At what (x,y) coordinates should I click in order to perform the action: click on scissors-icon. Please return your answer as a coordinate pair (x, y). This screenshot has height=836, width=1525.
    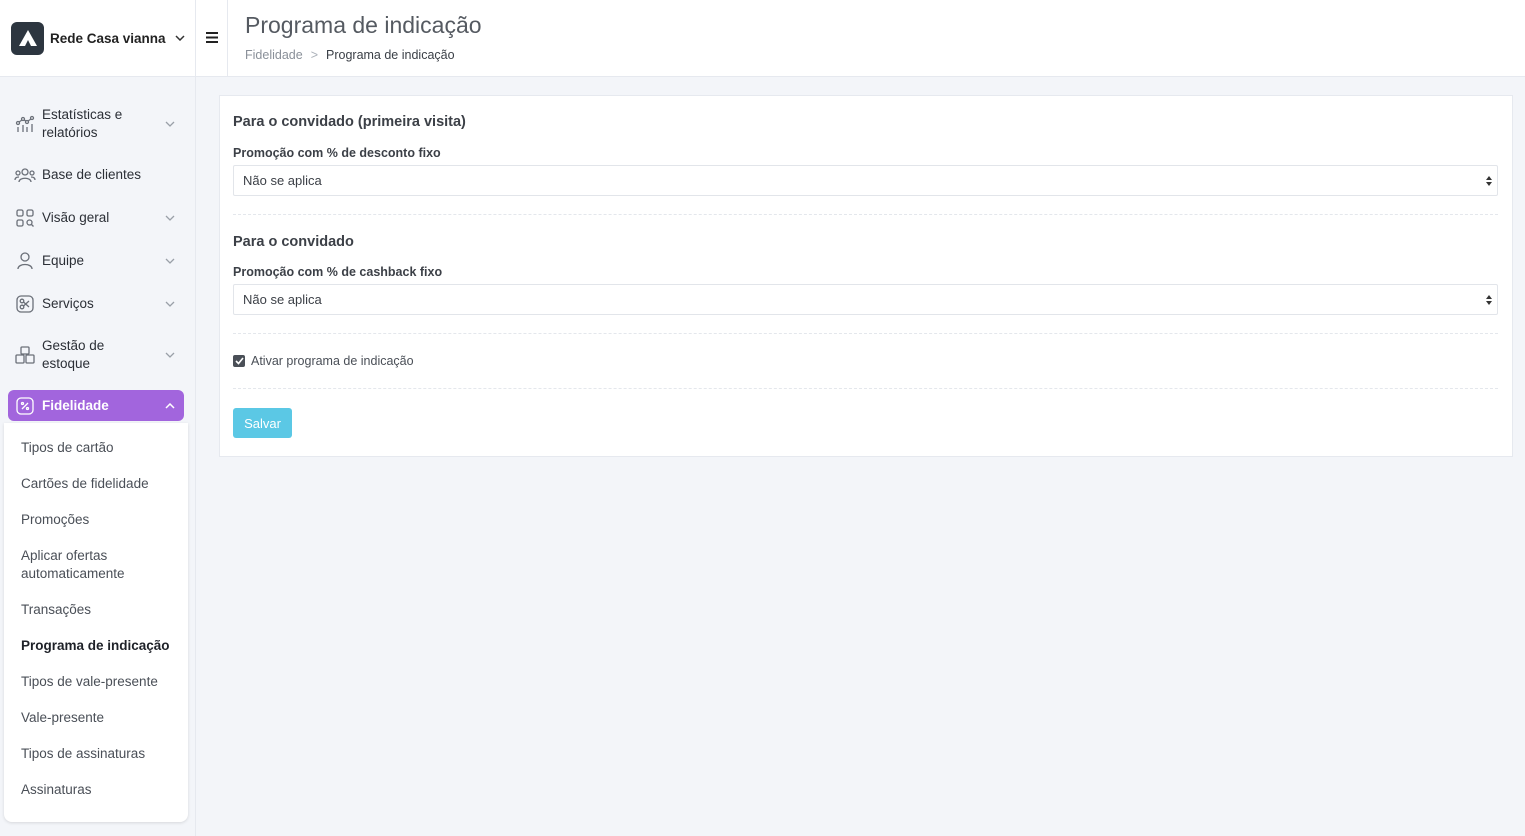
    Looking at the image, I should click on (25, 304).